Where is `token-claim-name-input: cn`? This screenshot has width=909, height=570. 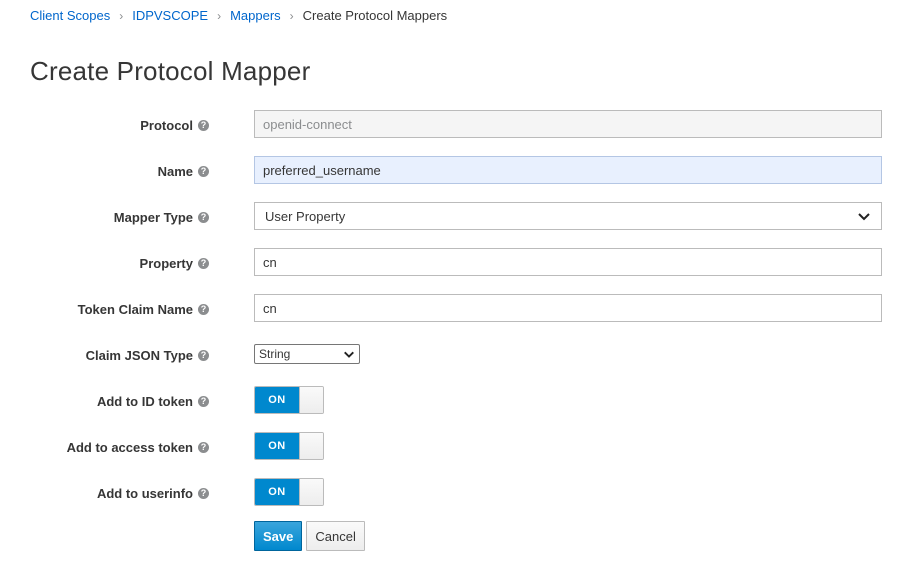
token-claim-name-input: cn is located at coordinates (568, 308).